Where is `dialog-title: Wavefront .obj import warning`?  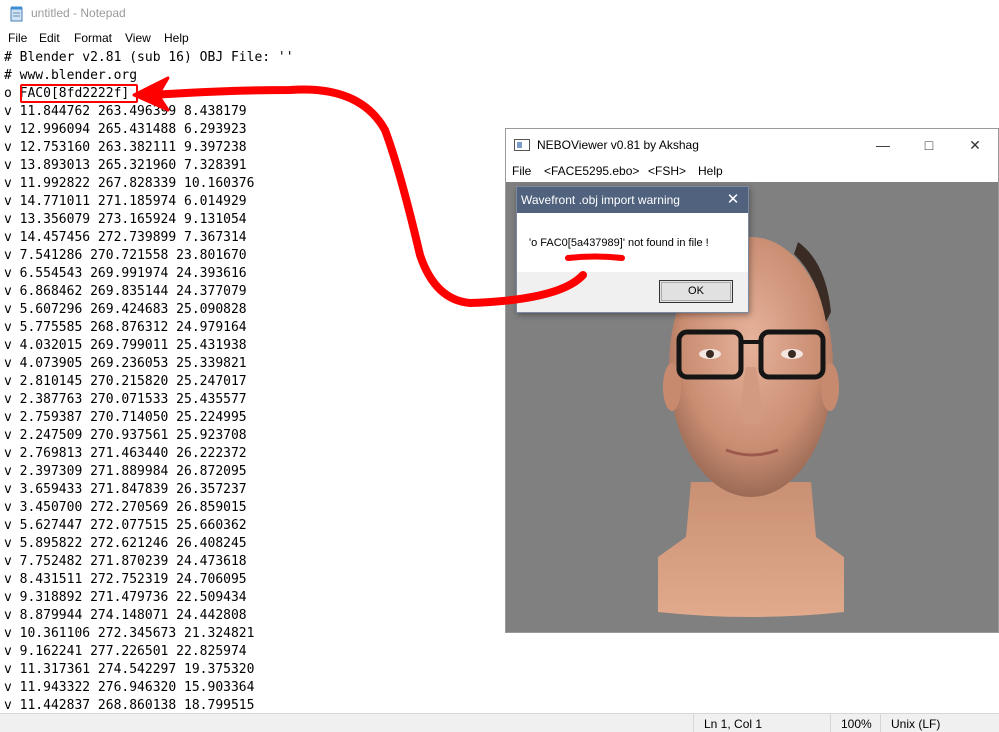
dialog-title: Wavefront .obj import warning is located at coordinates (600, 200).